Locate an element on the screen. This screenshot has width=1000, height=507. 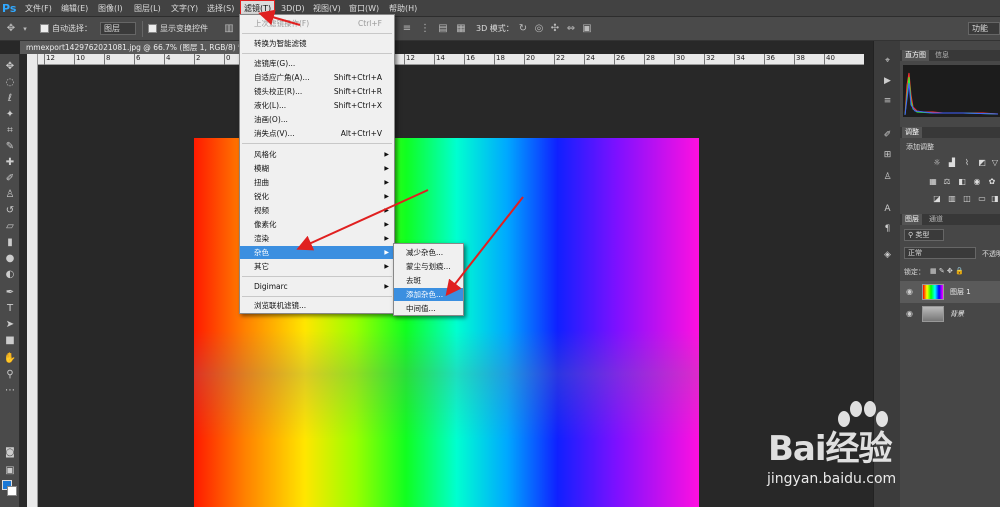
move-tool-icon: ✥ is located at coordinates (11, 29).